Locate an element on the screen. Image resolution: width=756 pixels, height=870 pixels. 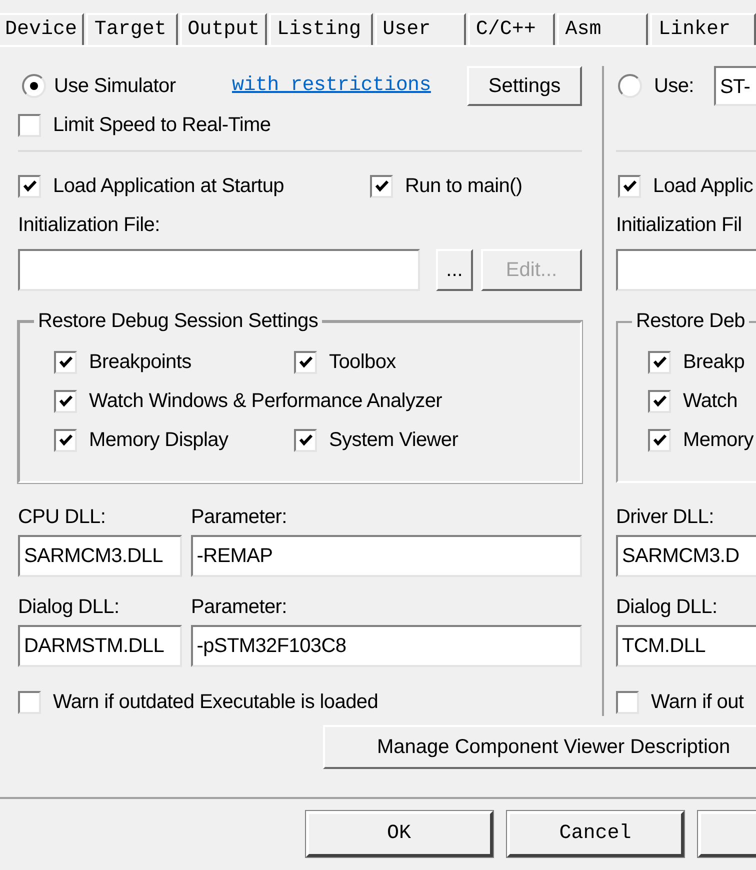
dll-field: TCM.DLL is located at coordinates (686, 646).